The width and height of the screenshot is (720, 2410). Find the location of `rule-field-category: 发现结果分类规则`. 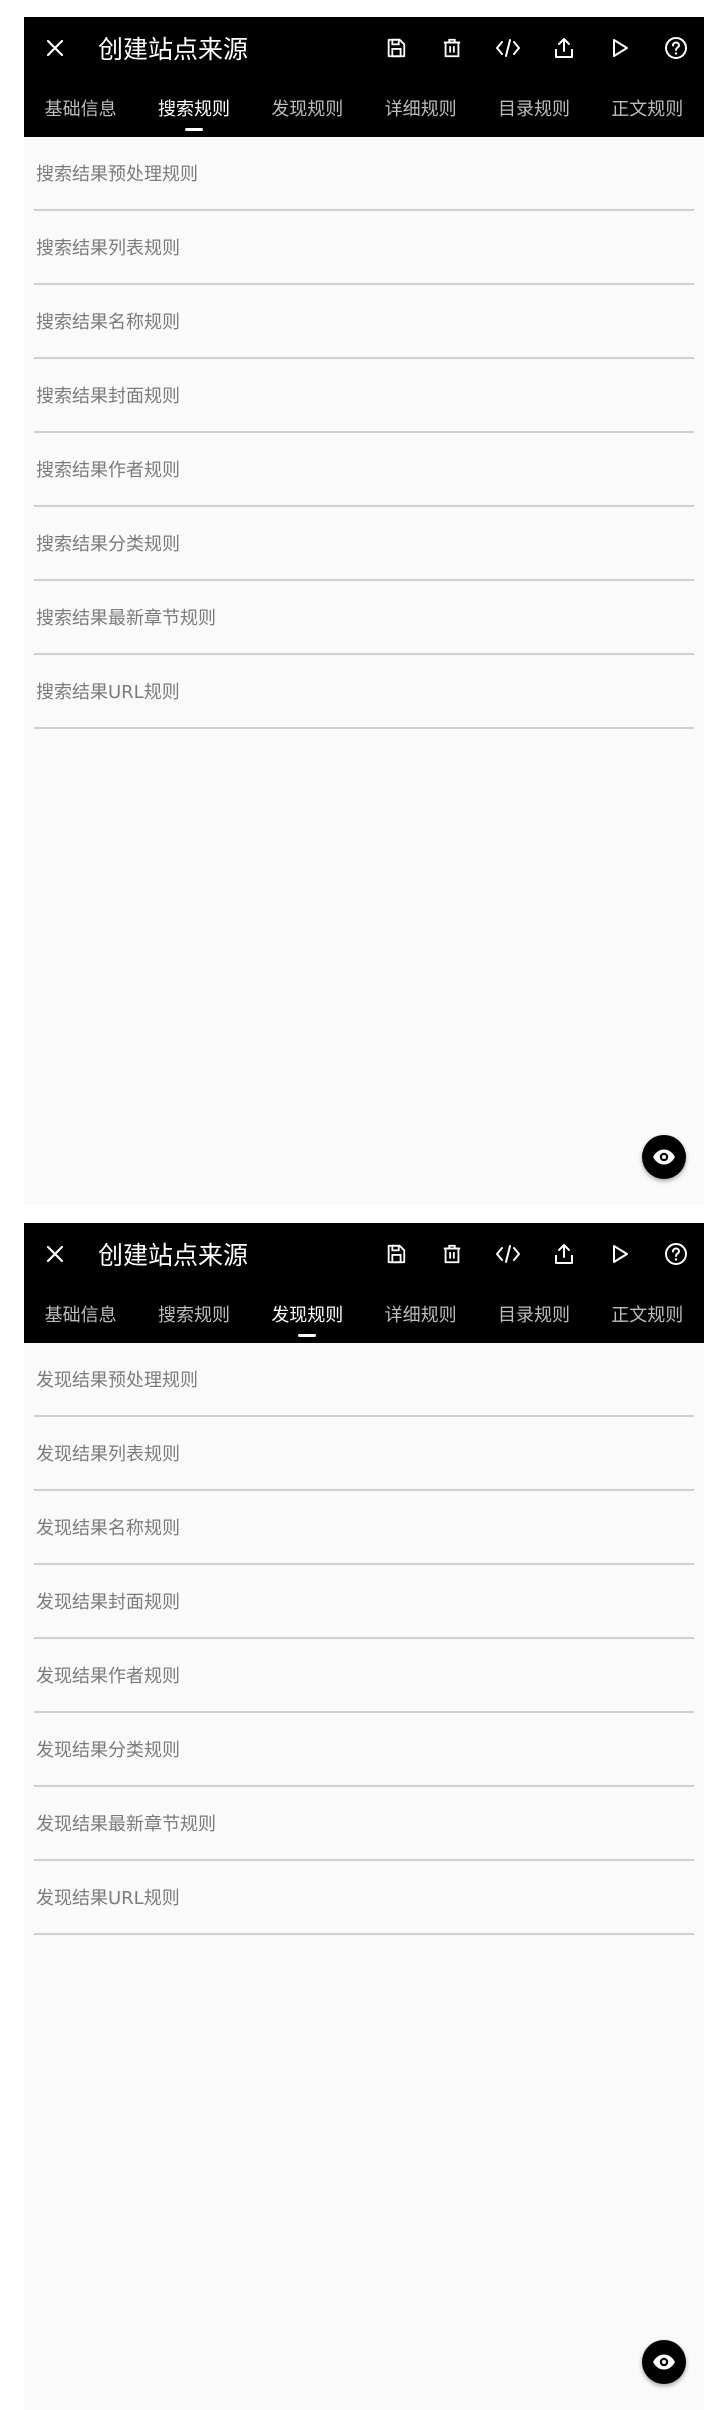

rule-field-category: 发现结果分类规则 is located at coordinates (364, 1750).